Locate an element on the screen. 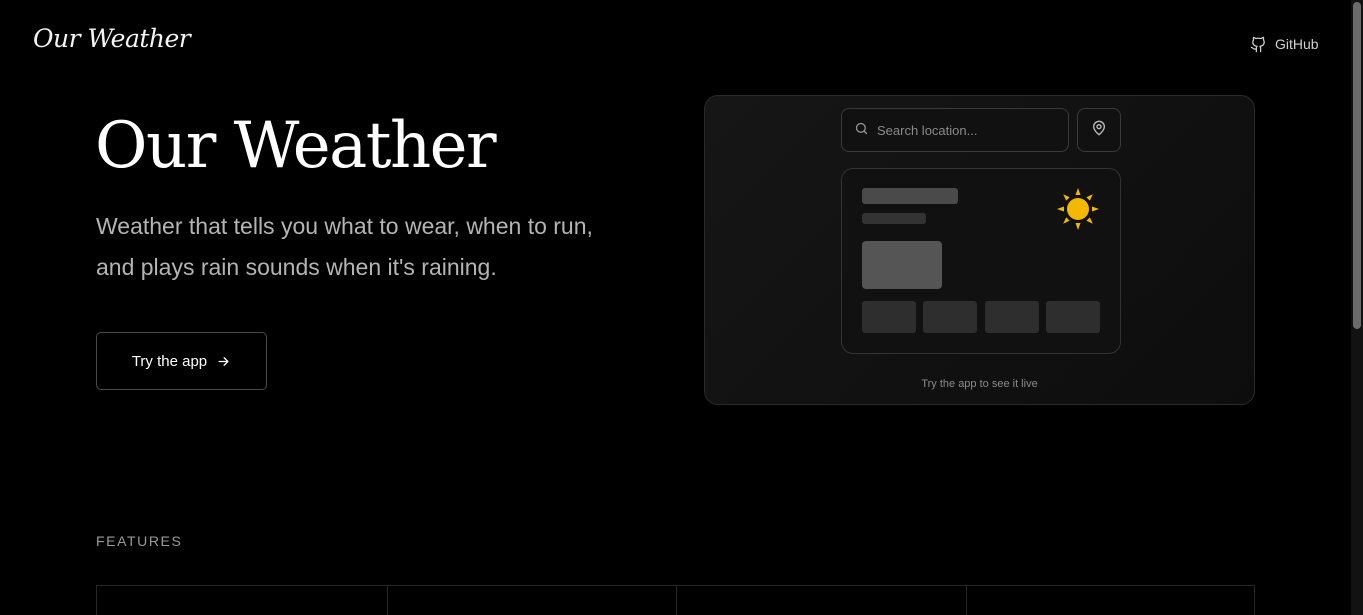 Image resolution: width=1363 pixels, height=615 pixels. logo: Our Weather is located at coordinates (112, 38).